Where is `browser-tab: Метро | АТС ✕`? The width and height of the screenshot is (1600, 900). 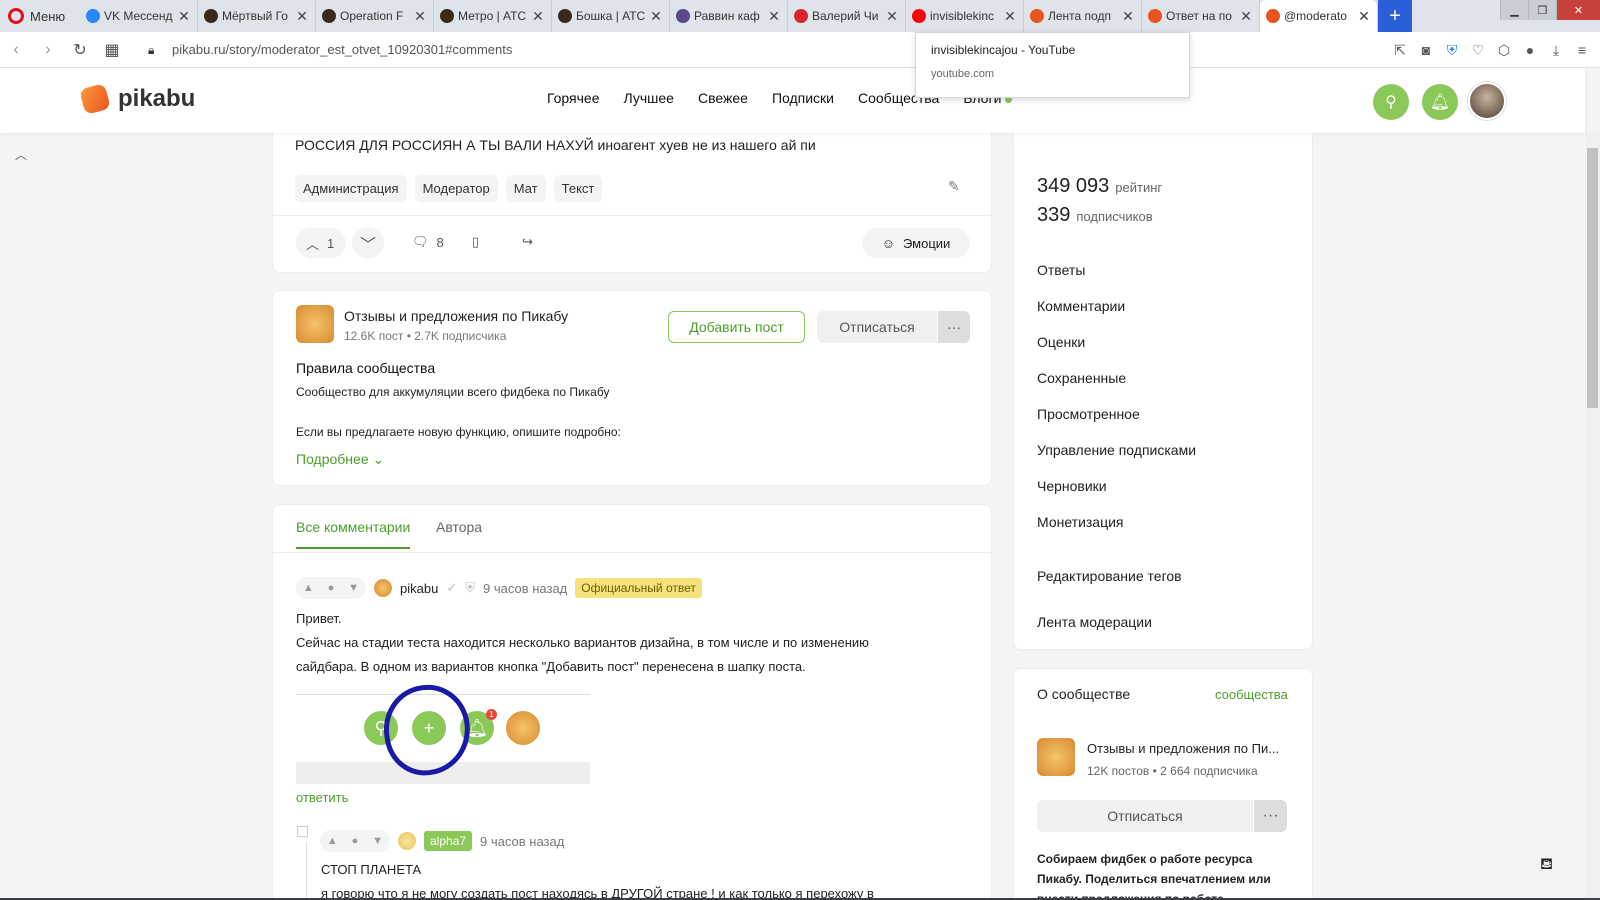
browser-tab: Метро | АТС ✕ is located at coordinates (493, 16).